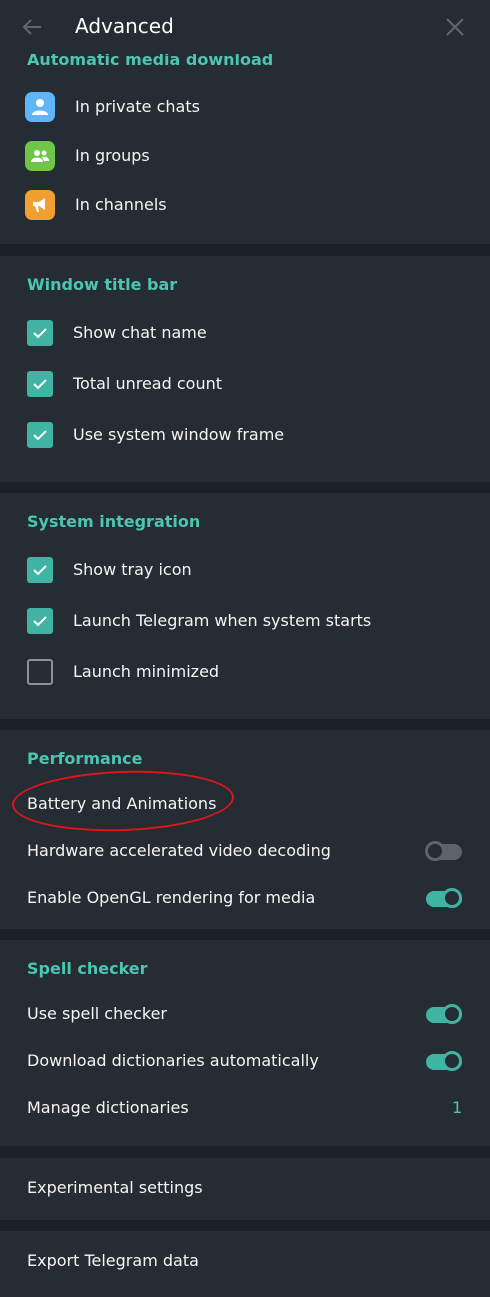  Describe the element at coordinates (245, 157) in the screenshot. I see `media-groups: In groups` at that location.